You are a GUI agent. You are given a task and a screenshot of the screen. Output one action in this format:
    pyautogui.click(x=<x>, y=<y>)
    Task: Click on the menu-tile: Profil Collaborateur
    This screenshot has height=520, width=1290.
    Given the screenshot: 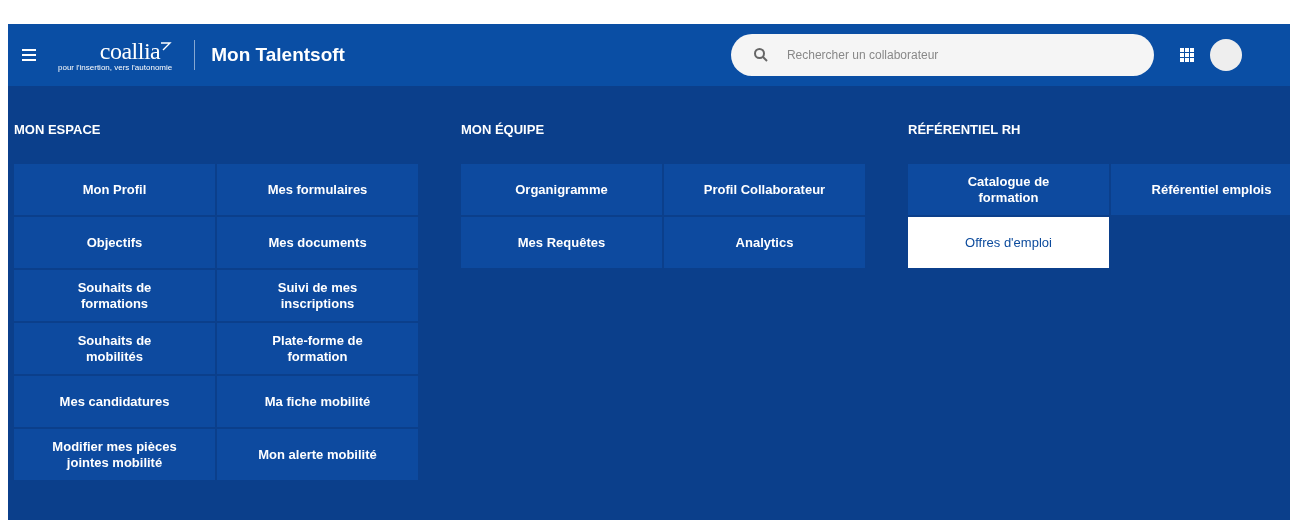 What is the action you would take?
    pyautogui.click(x=764, y=189)
    